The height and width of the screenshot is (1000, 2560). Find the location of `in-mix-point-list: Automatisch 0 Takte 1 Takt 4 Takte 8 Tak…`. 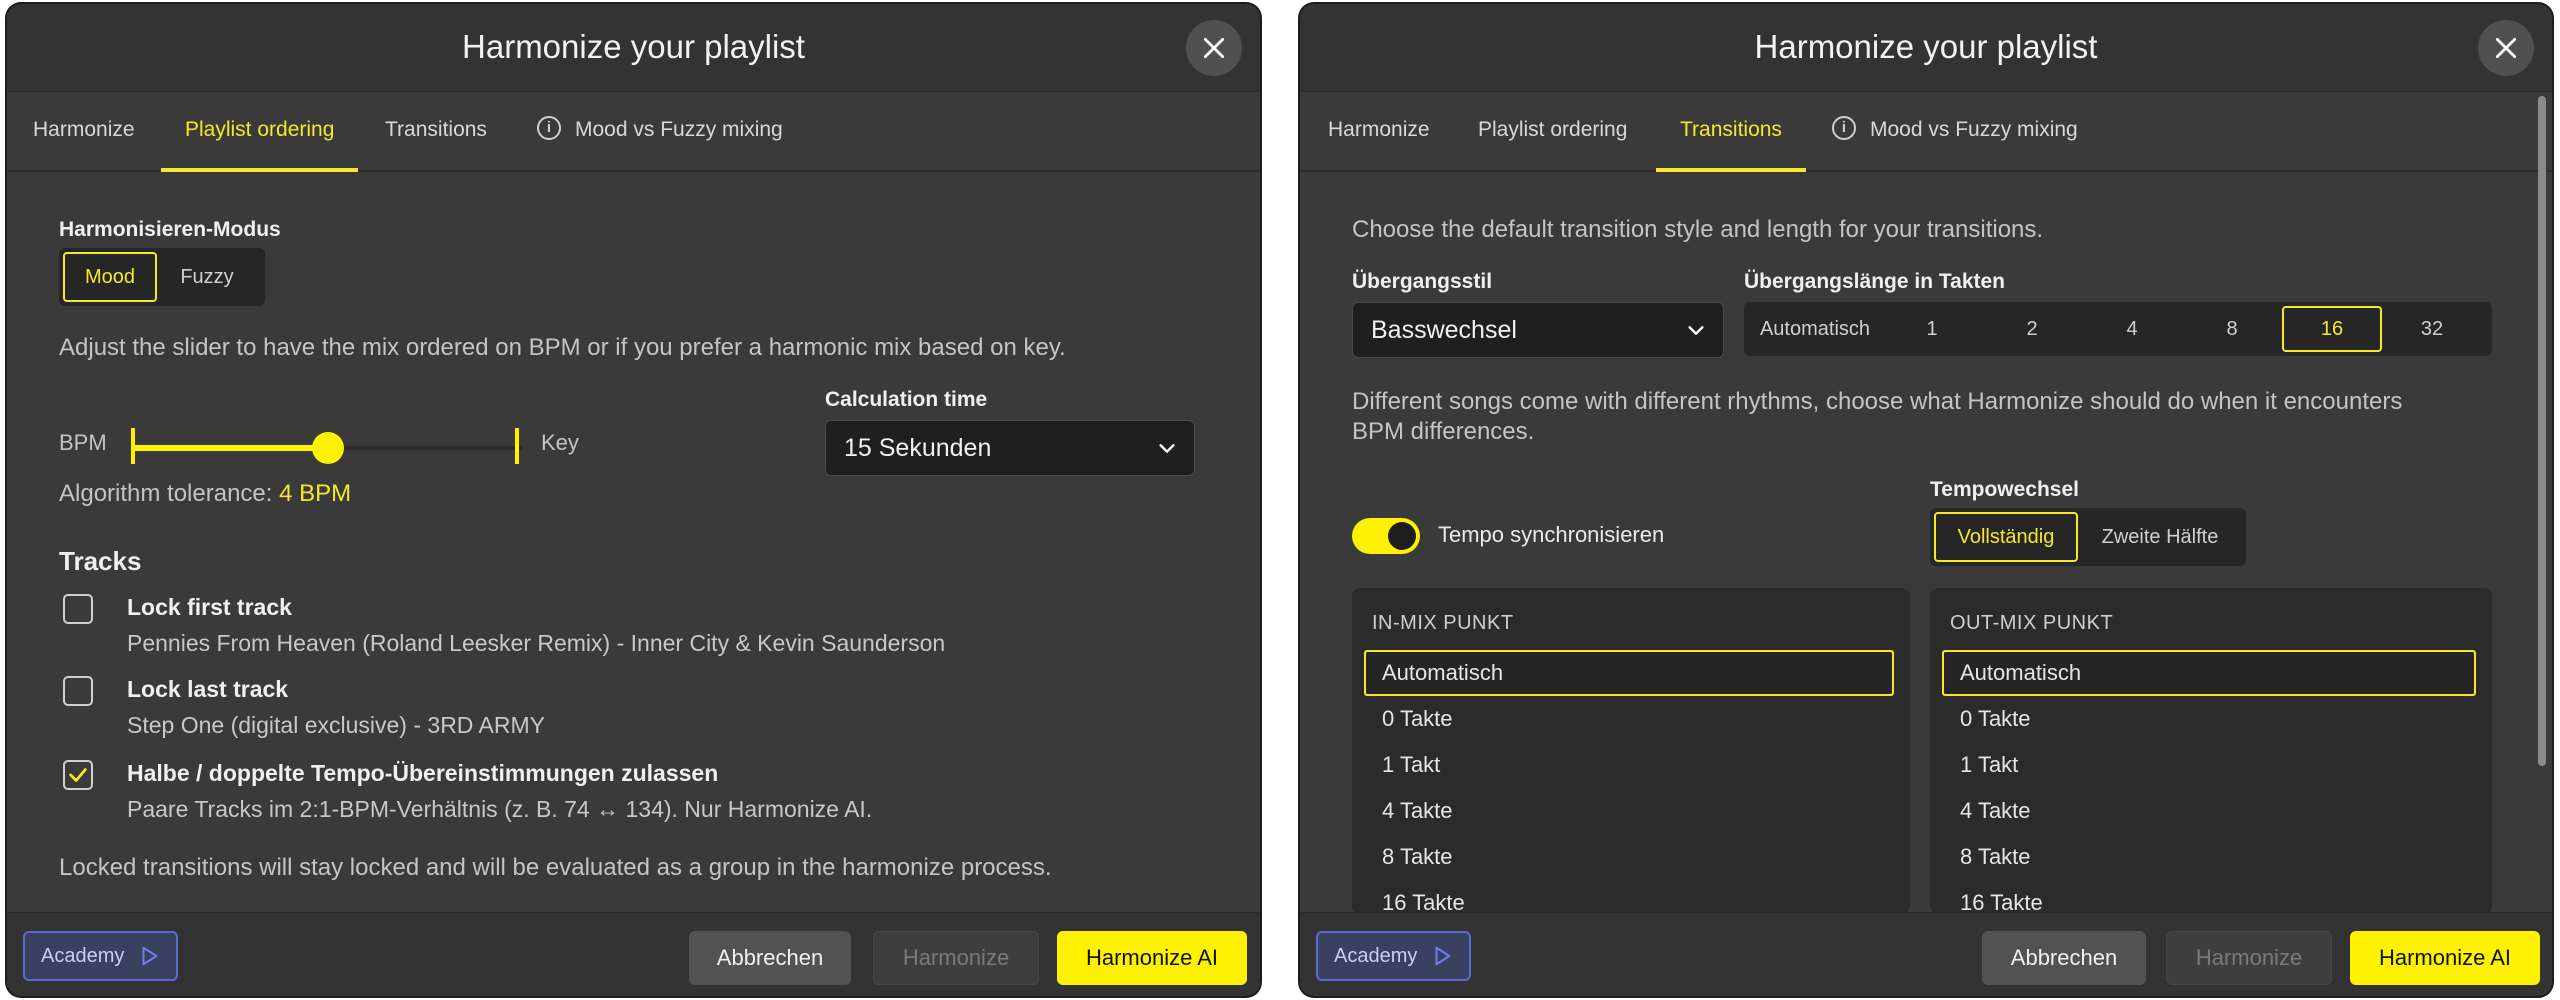

in-mix-point-list: Automatisch 0 Takte 1 Takt 4 Takte 8 Tak… is located at coordinates (1629, 782).